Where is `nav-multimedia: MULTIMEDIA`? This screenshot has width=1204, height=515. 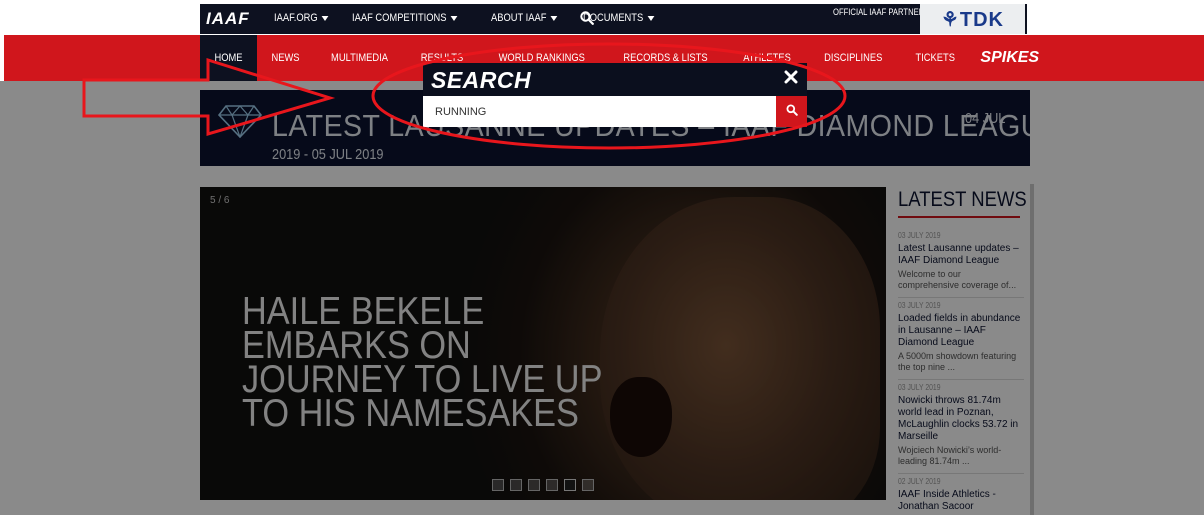
nav-multimedia: MULTIMEDIA is located at coordinates (359, 58).